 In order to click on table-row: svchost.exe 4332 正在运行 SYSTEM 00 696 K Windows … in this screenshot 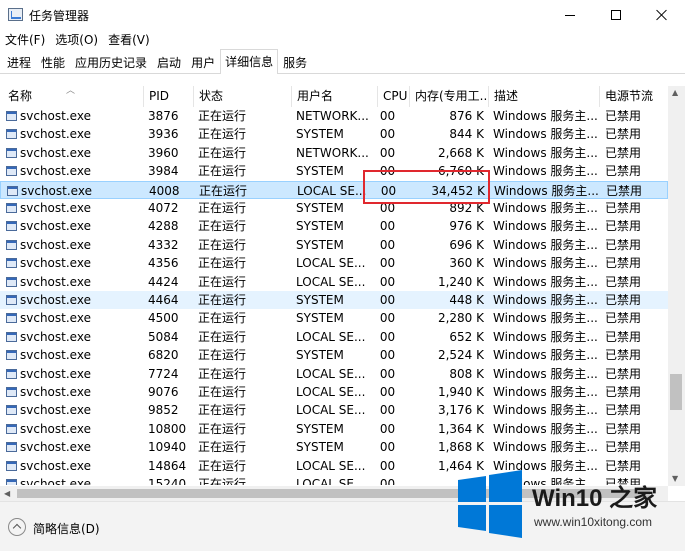, I will do `click(334, 245)`.